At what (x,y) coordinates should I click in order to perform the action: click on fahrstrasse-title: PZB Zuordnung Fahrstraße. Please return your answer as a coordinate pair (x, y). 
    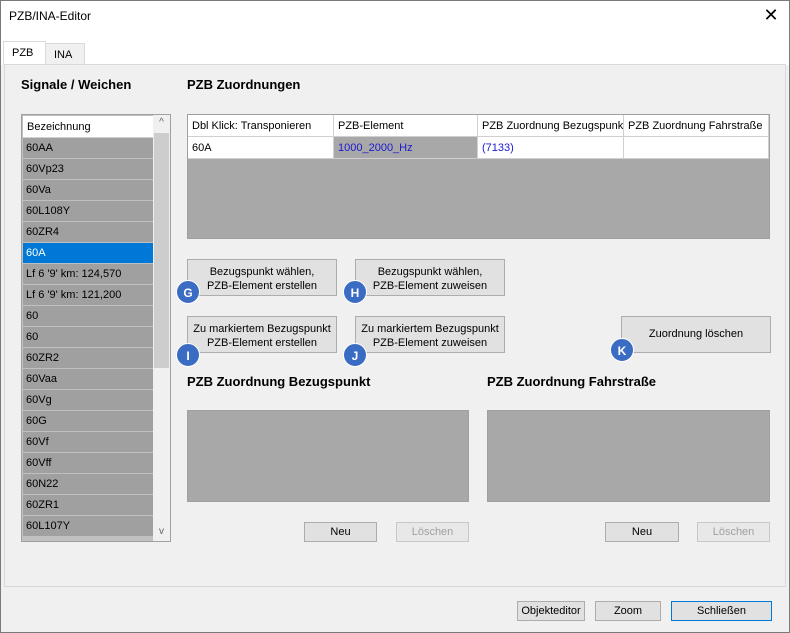
    Looking at the image, I should click on (571, 381).